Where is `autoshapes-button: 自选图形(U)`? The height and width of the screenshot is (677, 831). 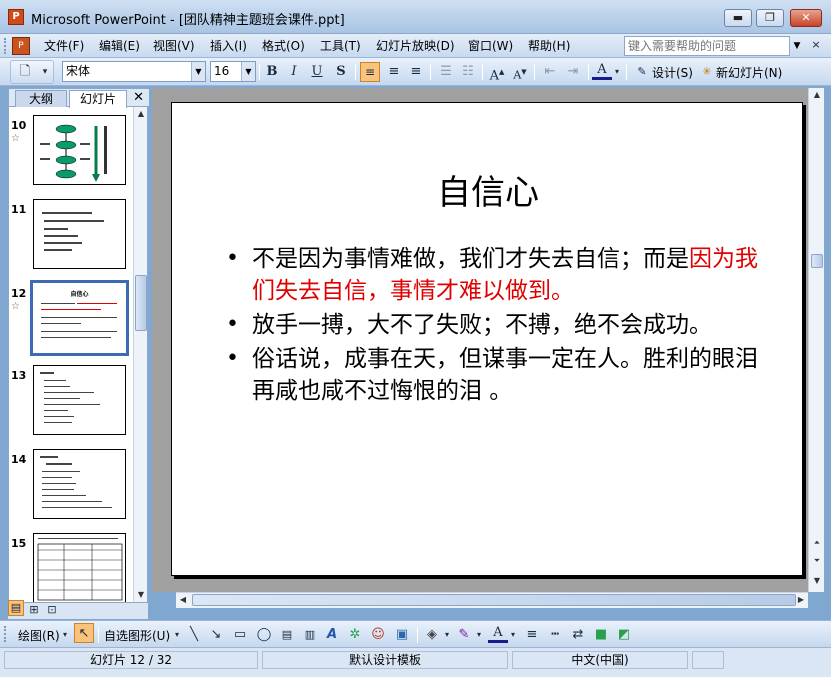 autoshapes-button: 自选图形(U) is located at coordinates (137, 635).